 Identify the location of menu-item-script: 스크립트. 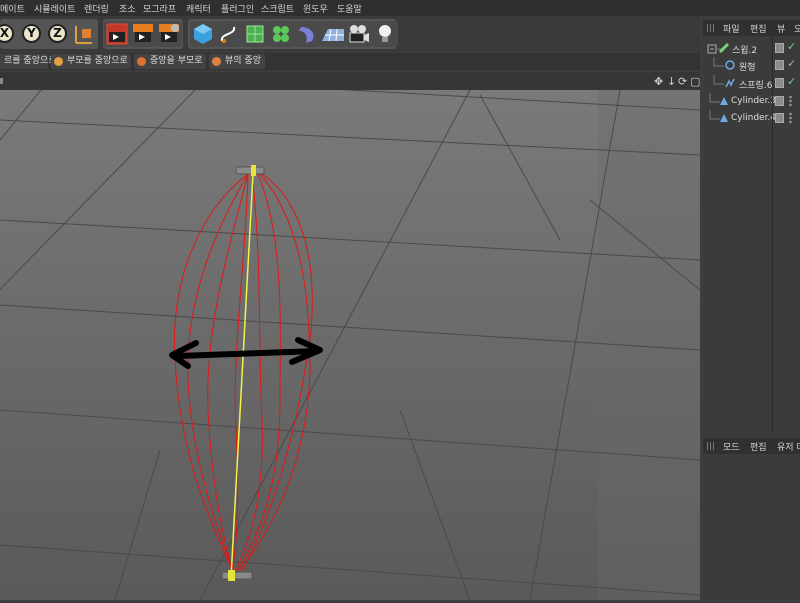
(277, 8).